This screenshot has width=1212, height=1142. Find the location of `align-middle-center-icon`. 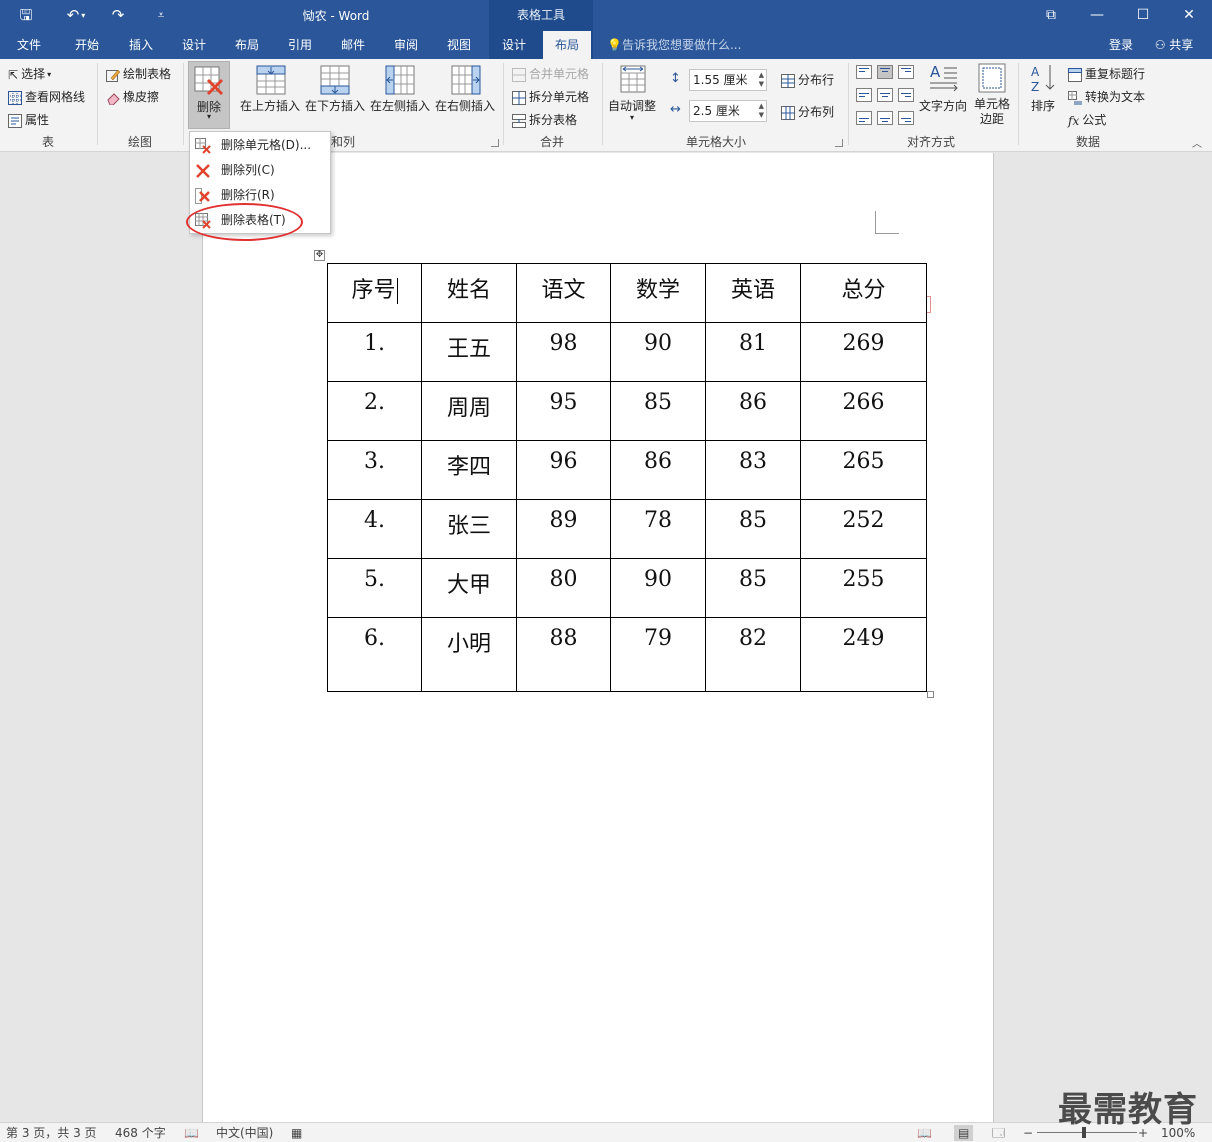

align-middle-center-icon is located at coordinates (885, 95).